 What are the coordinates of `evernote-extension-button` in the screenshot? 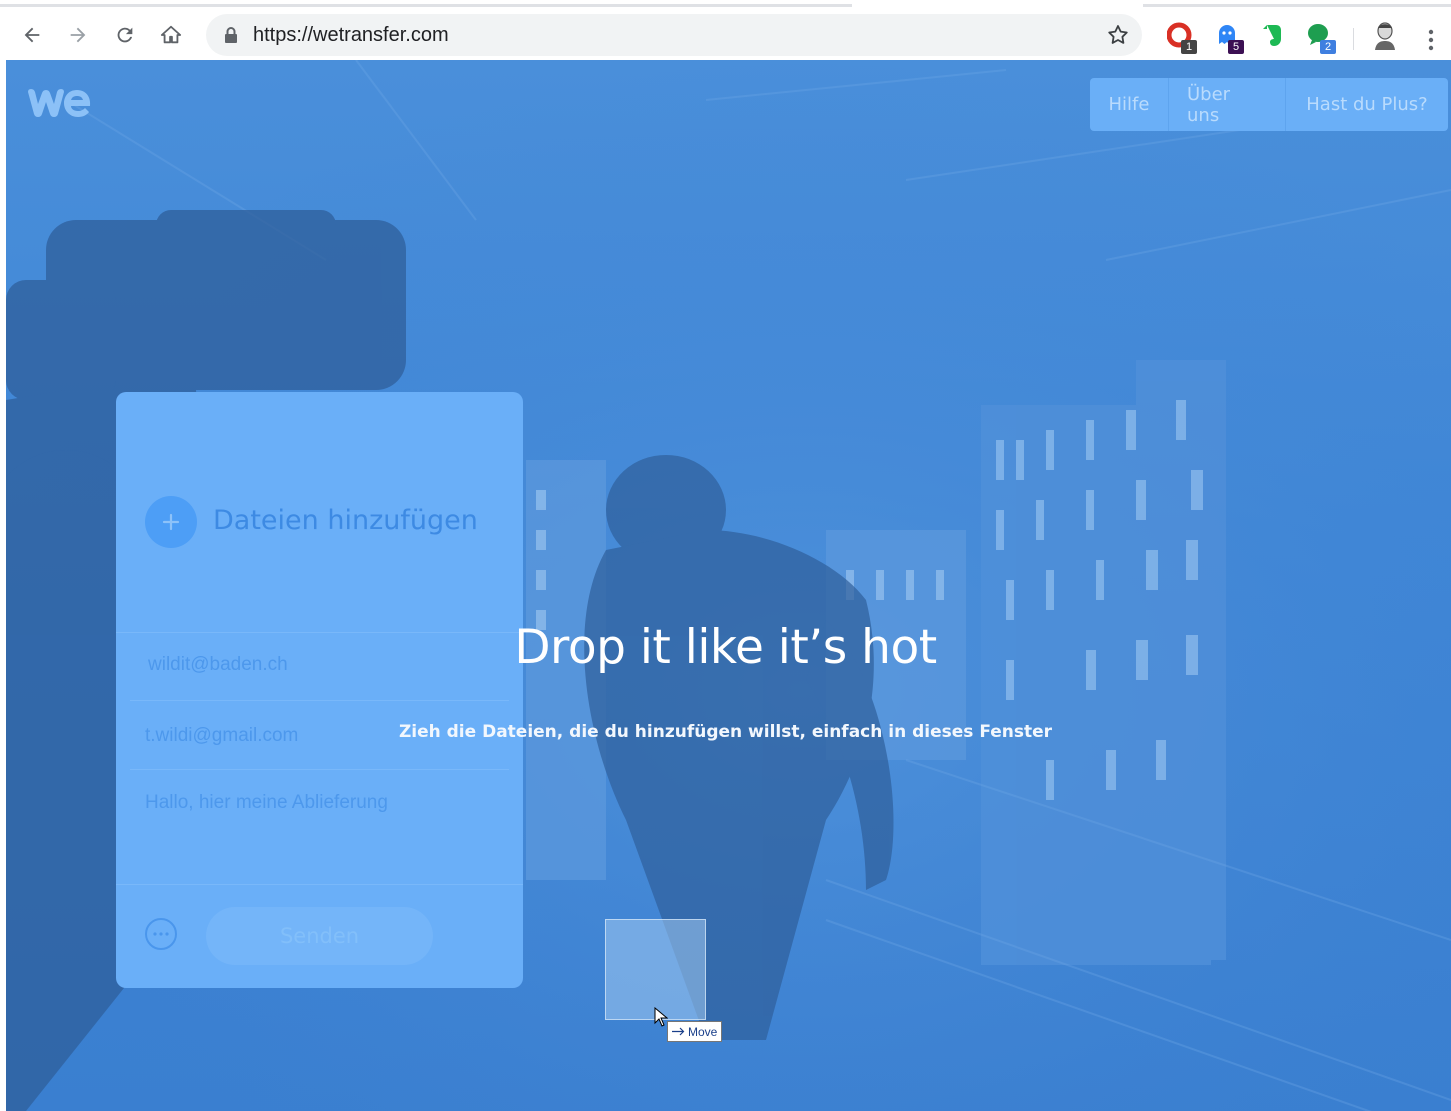 It's located at (1274, 36).